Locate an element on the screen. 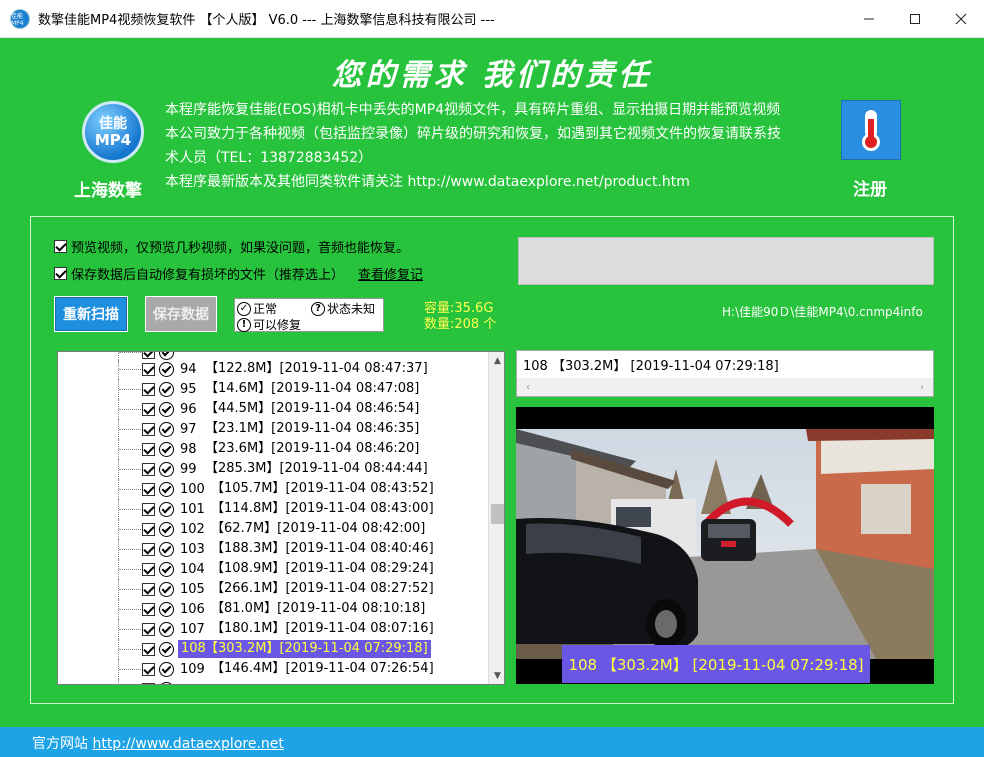 The width and height of the screenshot is (984, 757). website-url: http://www.dataexplore.net is located at coordinates (187, 744).